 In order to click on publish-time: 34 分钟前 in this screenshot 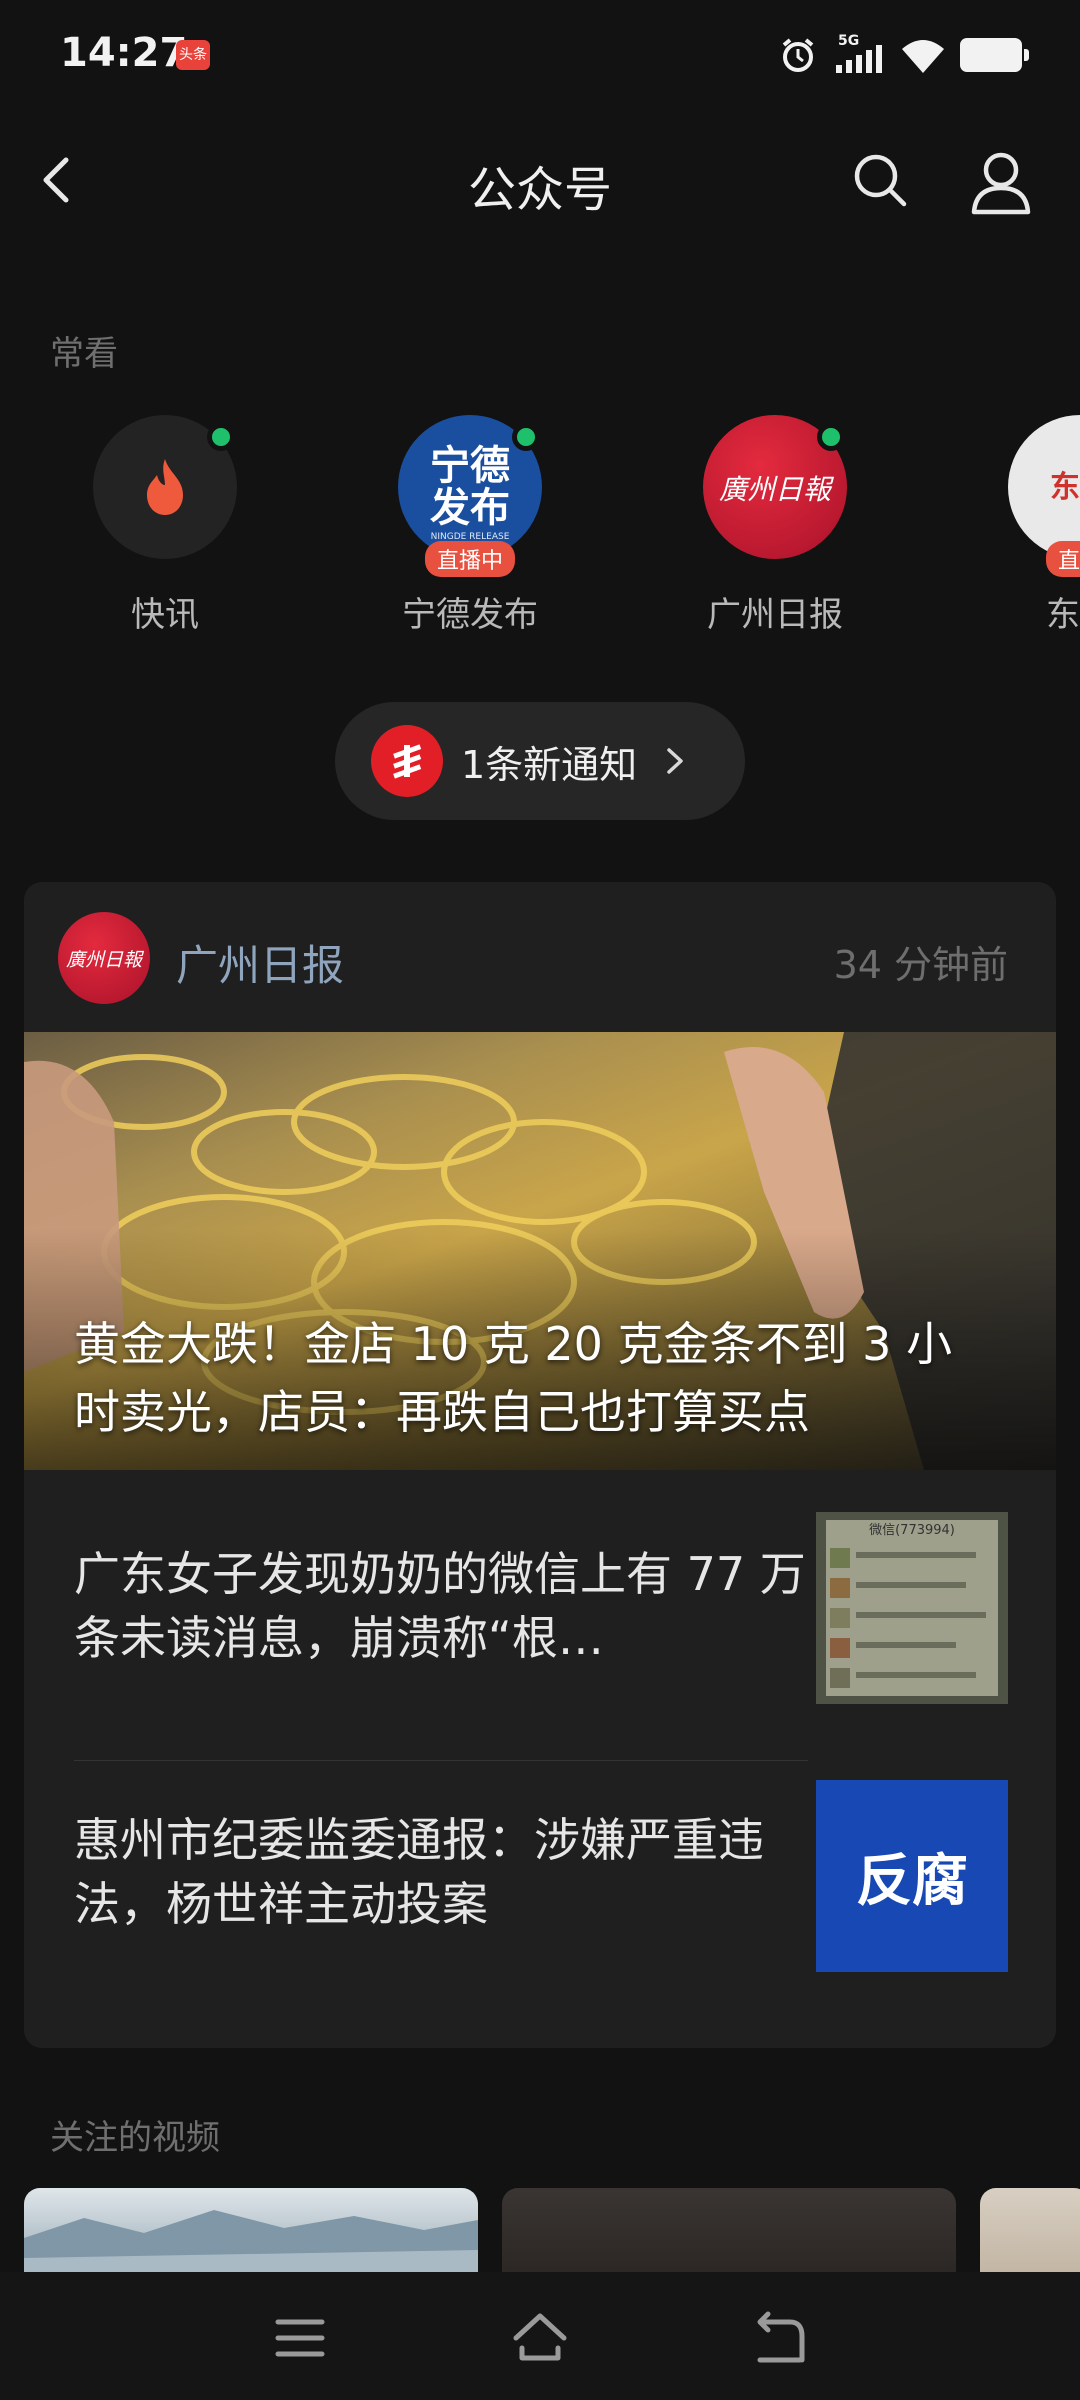, I will do `click(920, 965)`.